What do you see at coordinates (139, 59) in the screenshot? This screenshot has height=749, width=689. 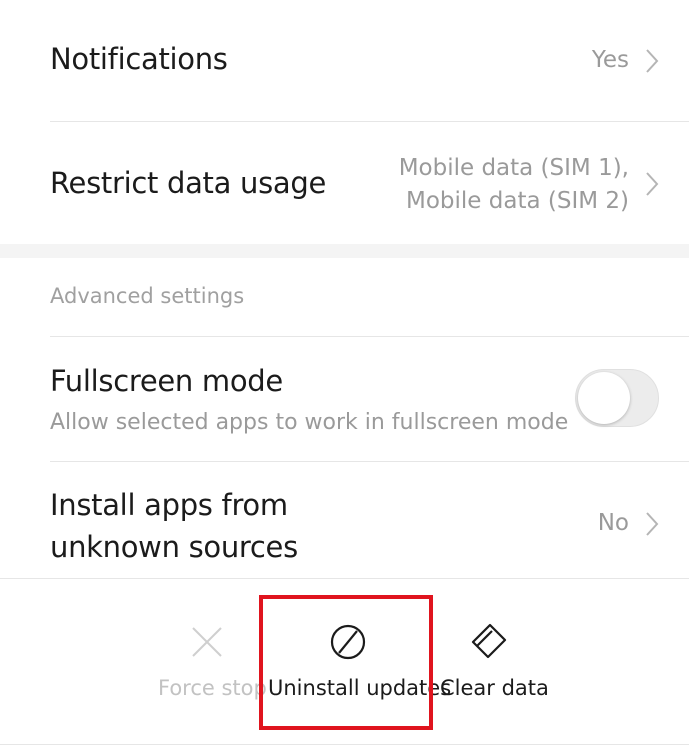 I see `notifications-title: Notifications` at bounding box center [139, 59].